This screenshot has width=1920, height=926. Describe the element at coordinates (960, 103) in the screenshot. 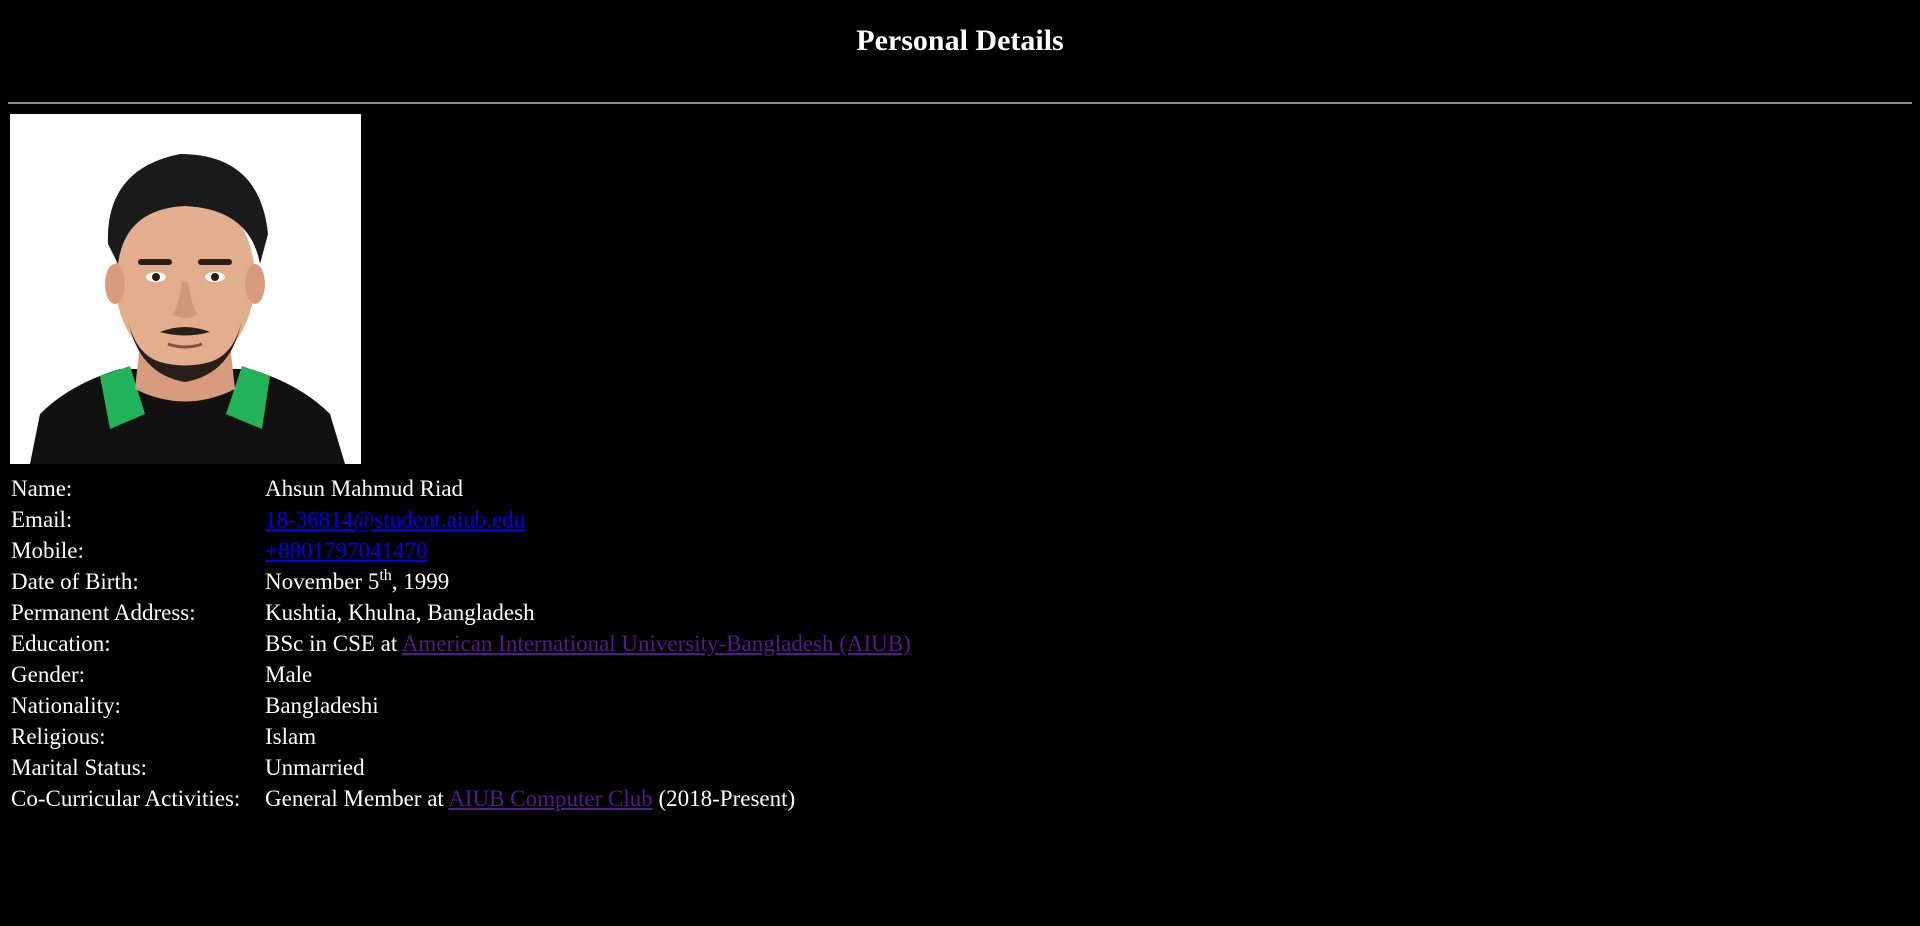

I see `title-divider` at that location.